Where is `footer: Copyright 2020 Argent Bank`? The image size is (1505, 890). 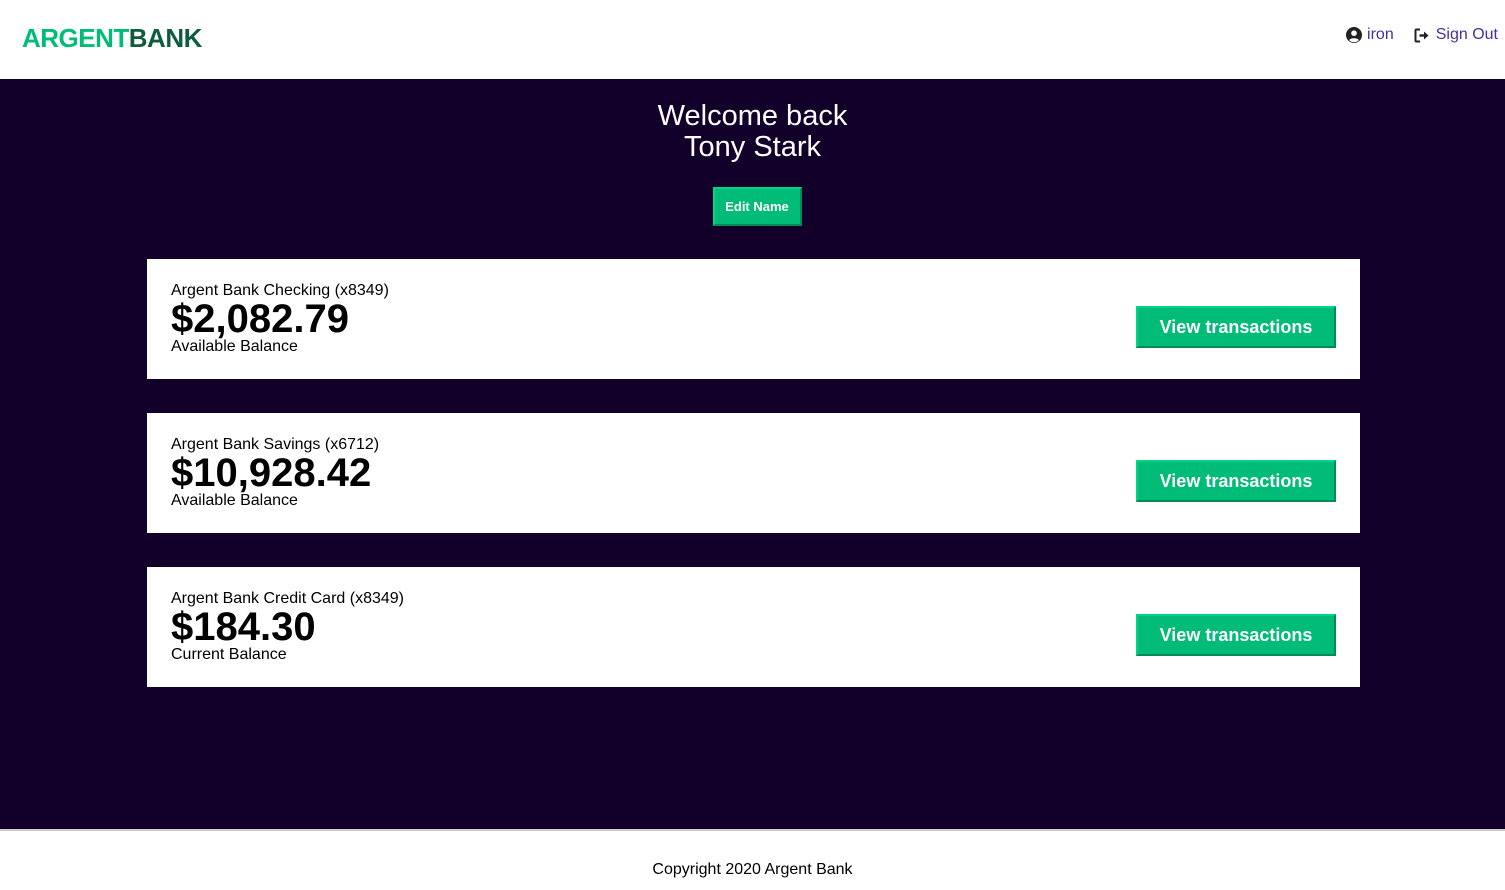 footer: Copyright 2020 Argent Bank is located at coordinates (752, 859).